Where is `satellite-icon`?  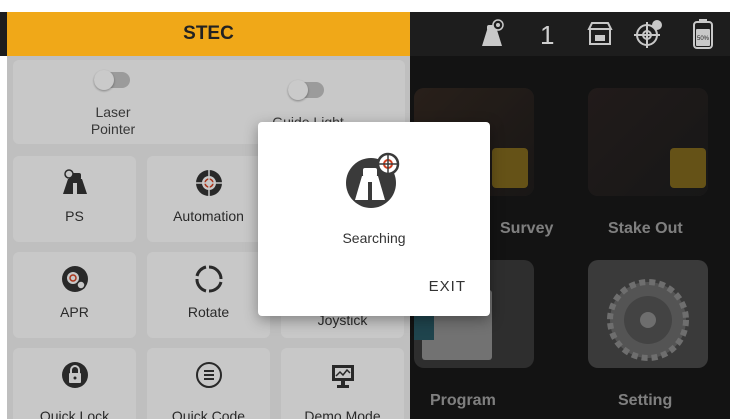 satellite-icon is located at coordinates (648, 34).